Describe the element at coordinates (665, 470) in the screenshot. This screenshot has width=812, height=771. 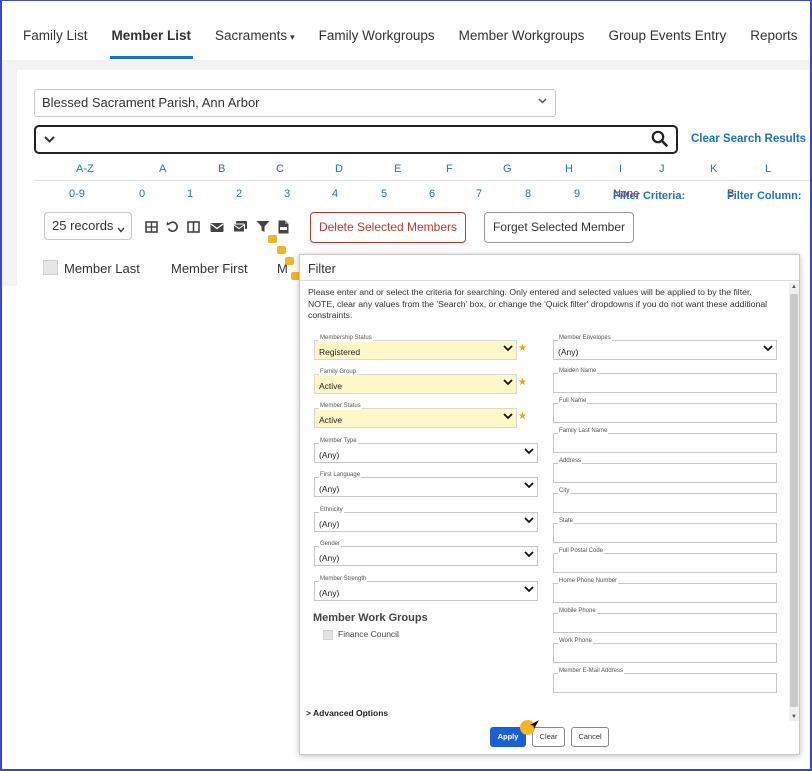
I see `address-field: Address` at that location.